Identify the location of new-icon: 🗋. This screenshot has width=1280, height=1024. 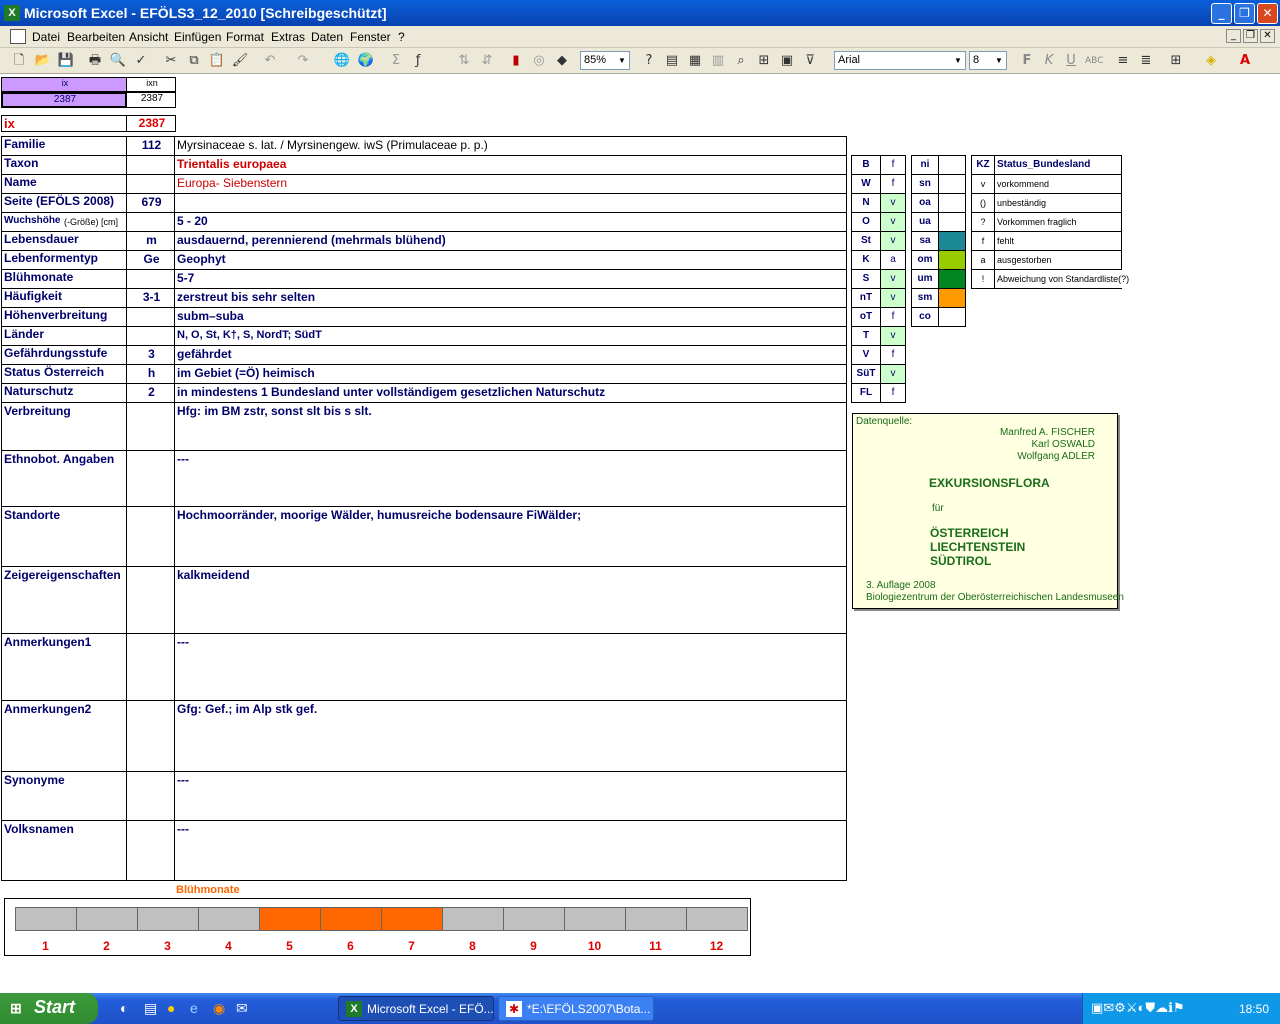
(19, 61).